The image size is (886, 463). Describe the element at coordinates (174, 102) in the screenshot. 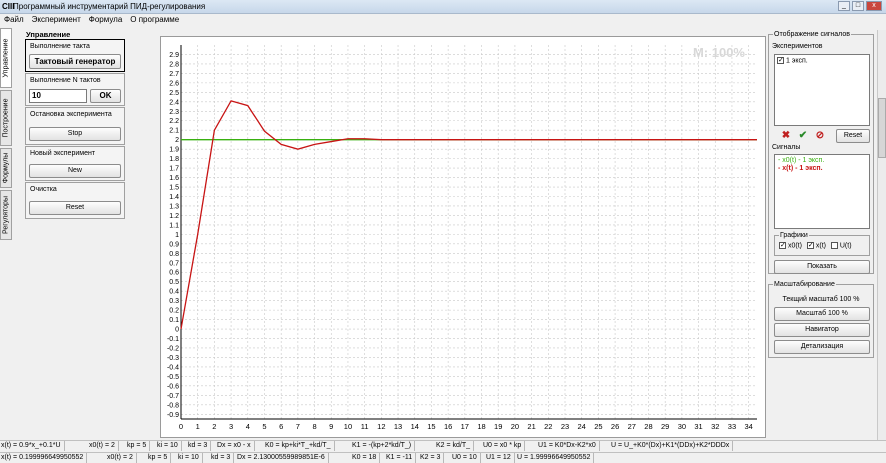

I see `y-tick-label: 2.4` at that location.